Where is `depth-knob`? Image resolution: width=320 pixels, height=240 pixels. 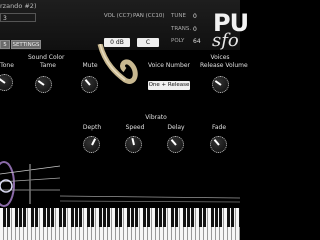
depth-knob is located at coordinates (91, 144).